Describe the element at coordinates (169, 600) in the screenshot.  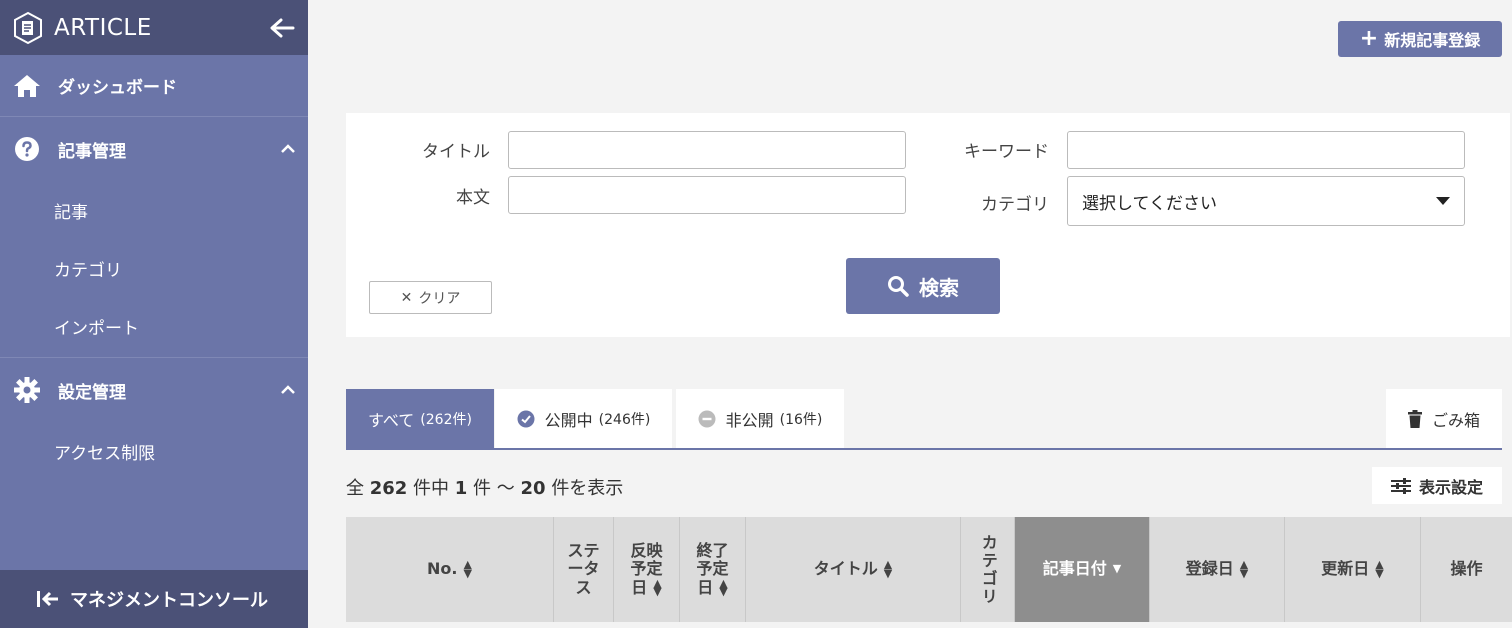
I see `management-console-label: マネジメントコンソール` at that location.